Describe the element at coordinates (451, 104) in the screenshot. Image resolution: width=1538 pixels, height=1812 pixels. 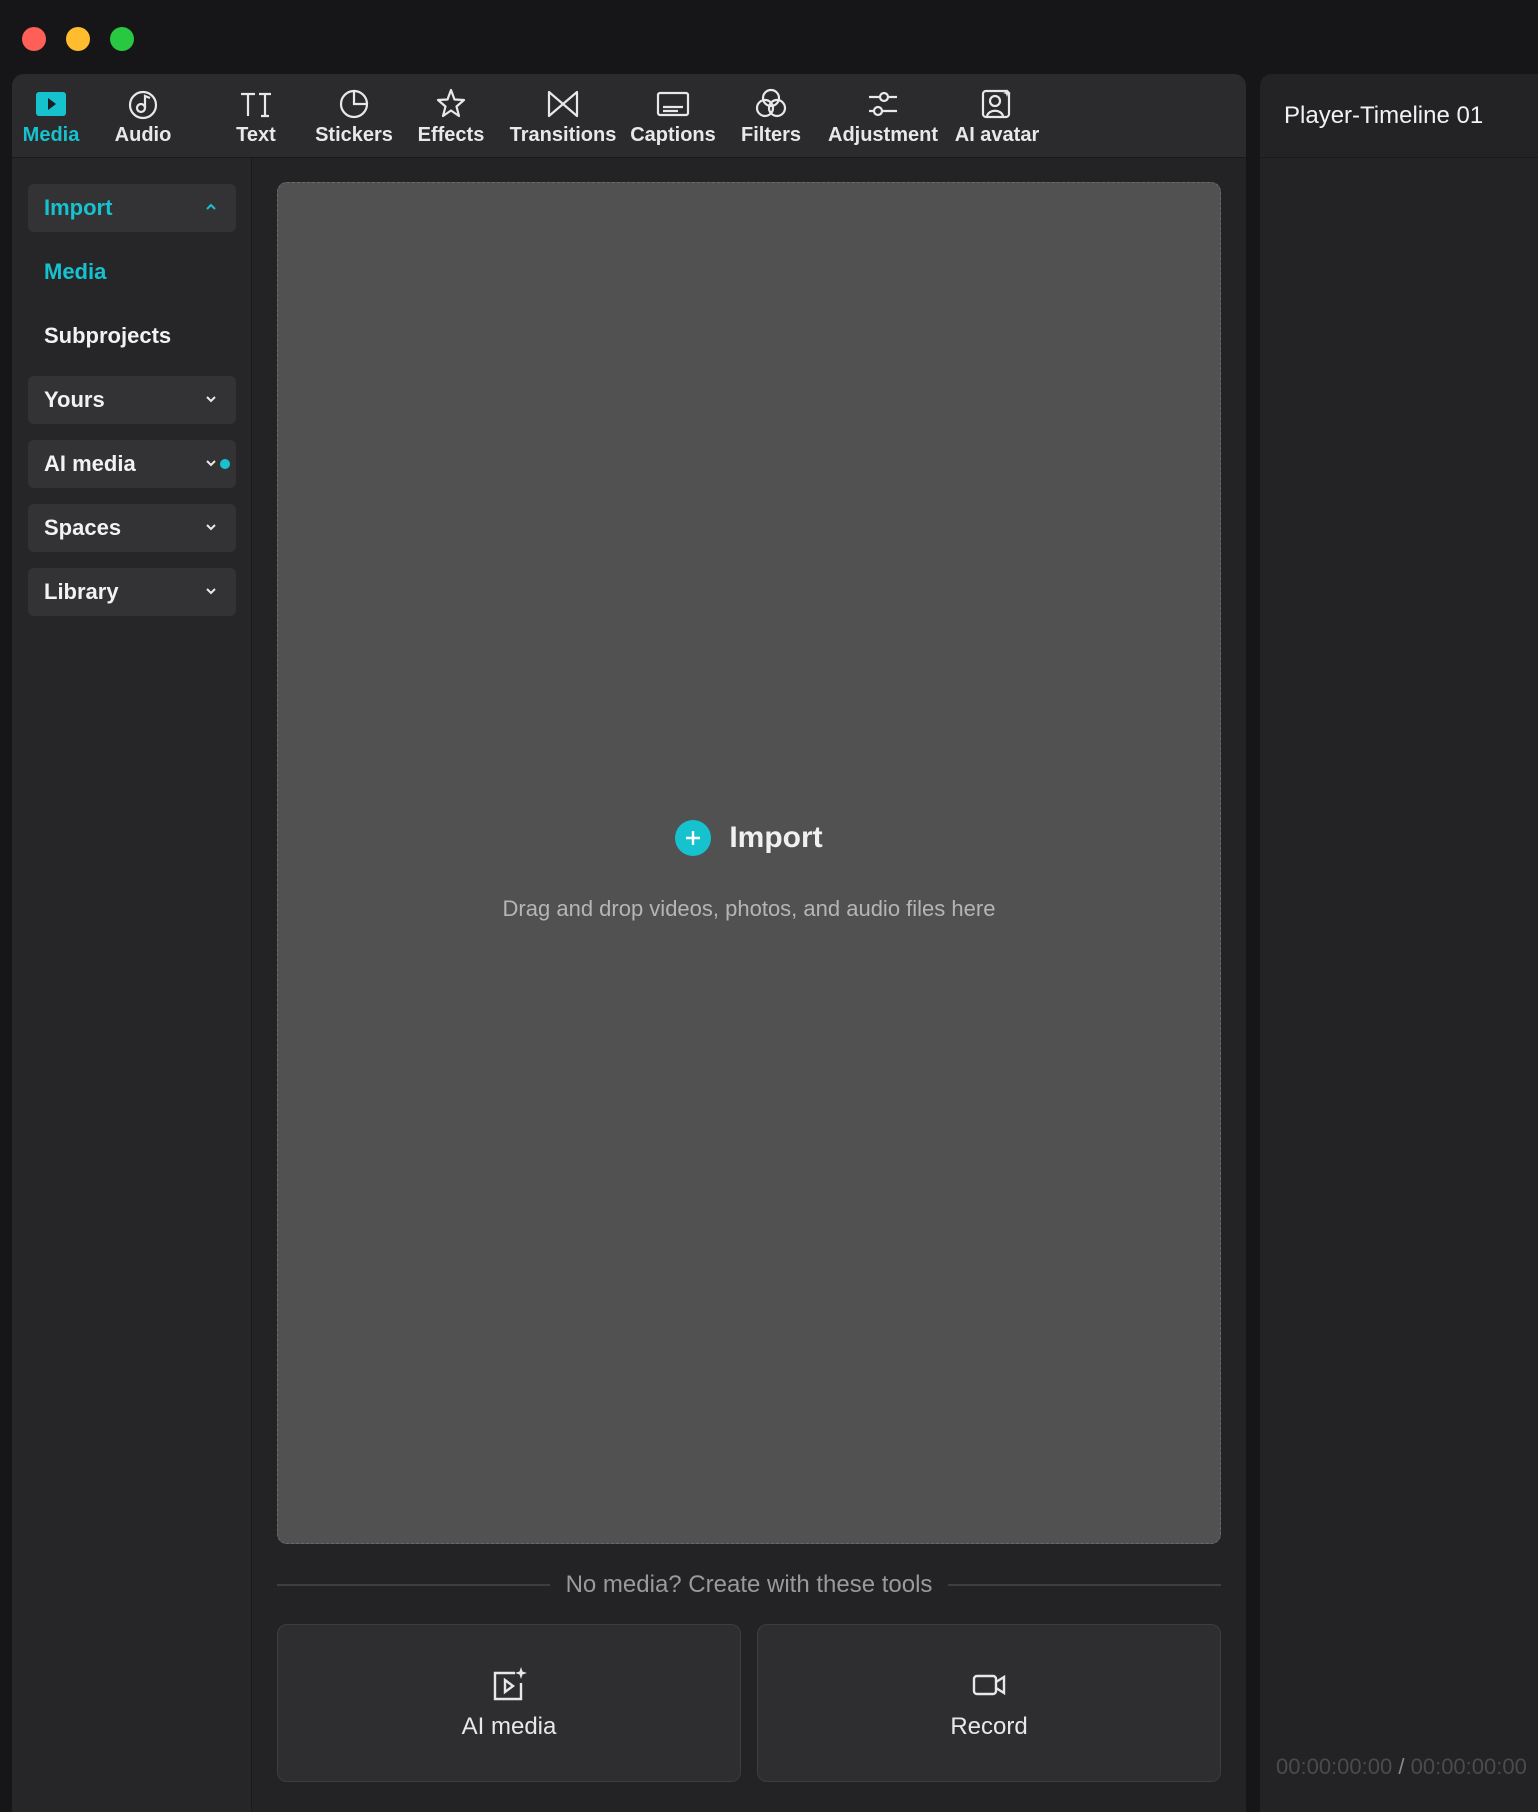
I see `effects-star-icon` at that location.